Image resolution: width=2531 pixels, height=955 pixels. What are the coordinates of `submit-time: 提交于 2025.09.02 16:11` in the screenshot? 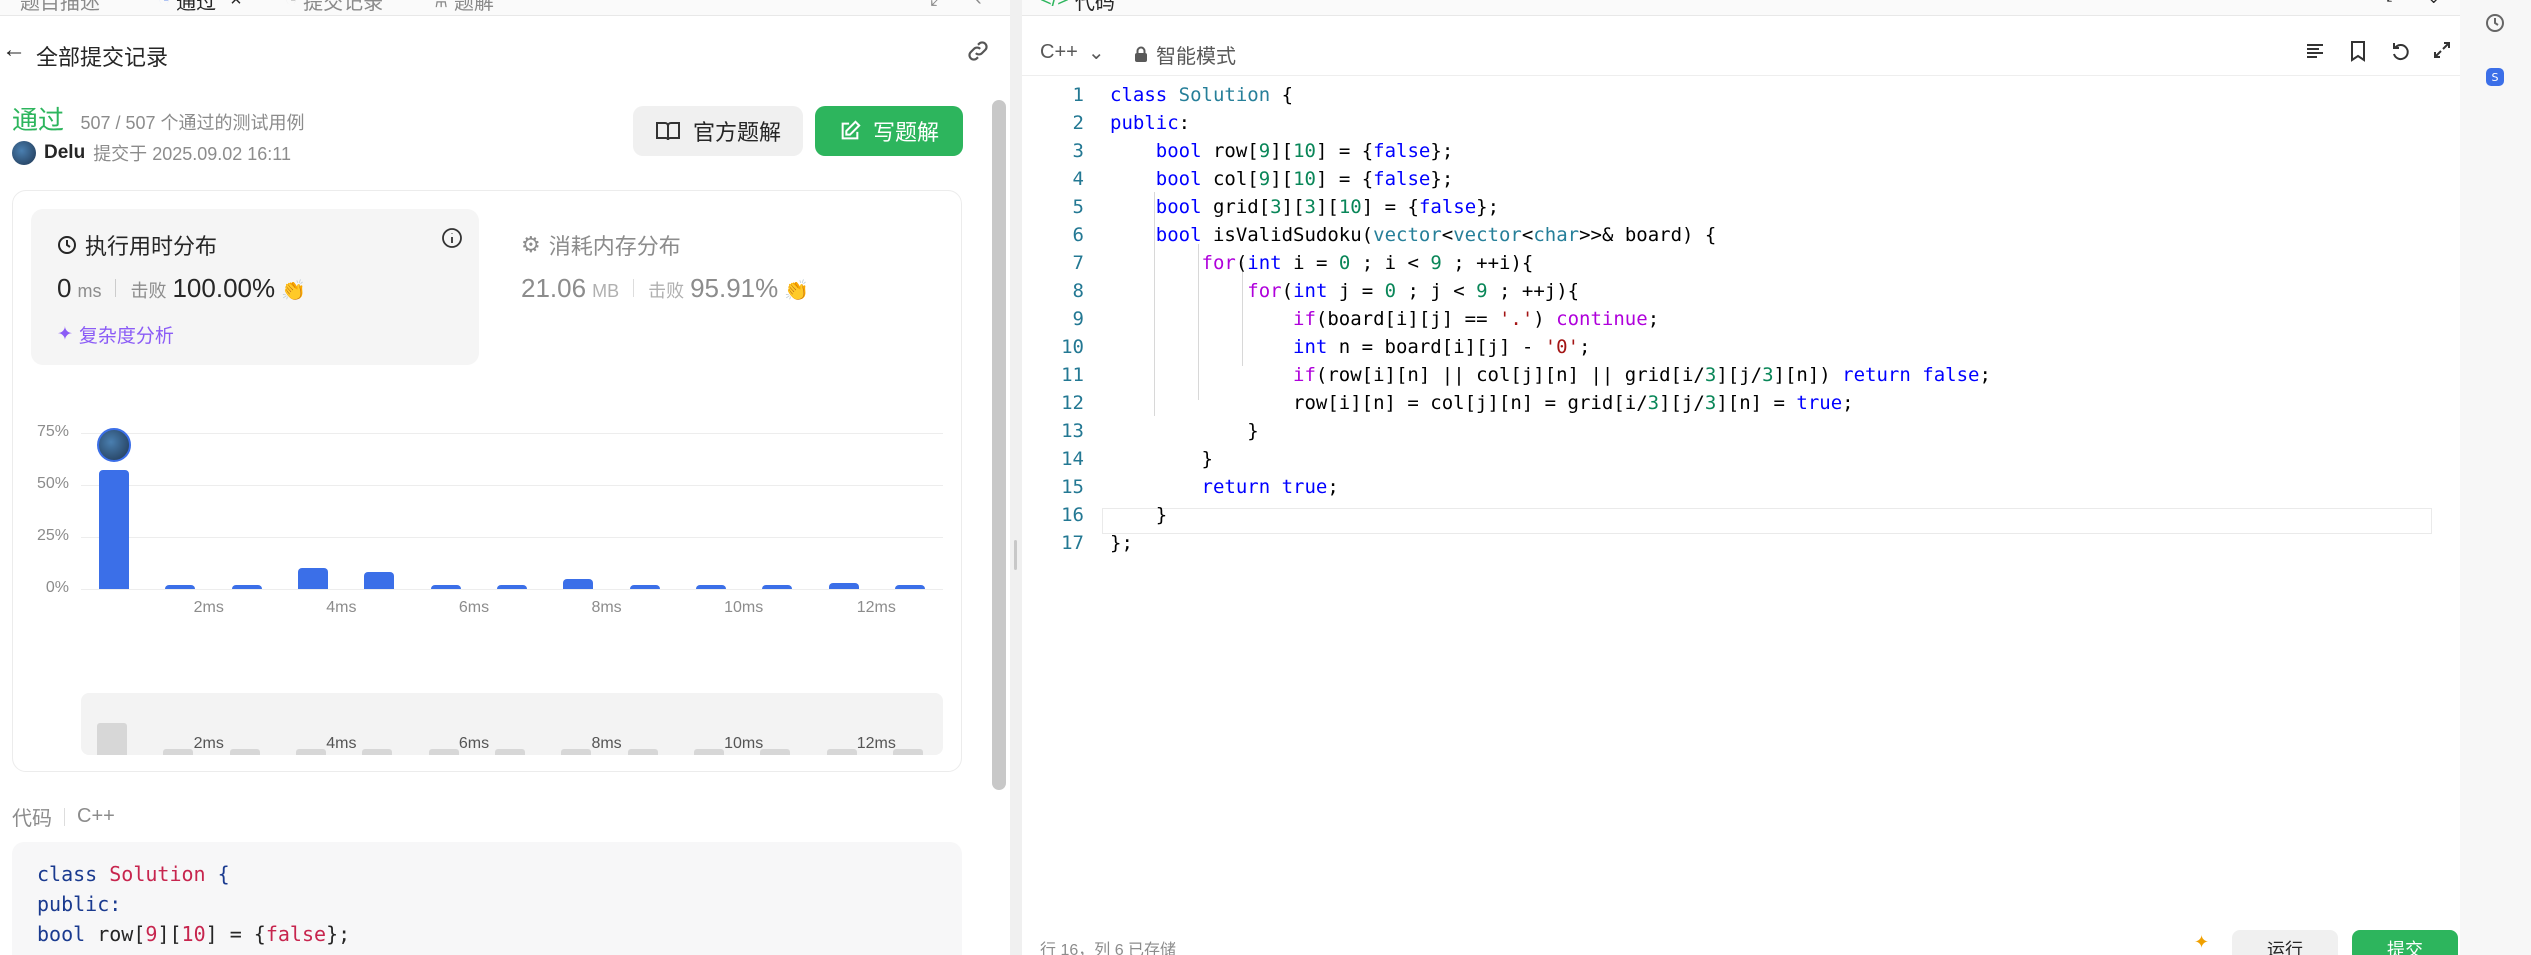 It's located at (192, 154).